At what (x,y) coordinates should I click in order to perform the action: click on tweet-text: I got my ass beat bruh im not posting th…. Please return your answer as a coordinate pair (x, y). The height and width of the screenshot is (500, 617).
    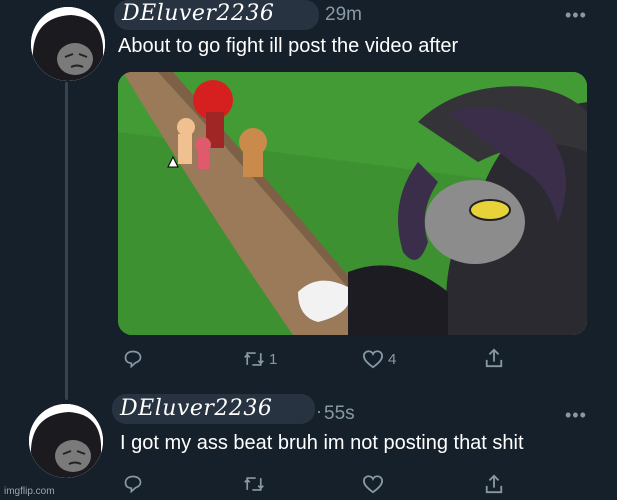
    Looking at the image, I should click on (322, 443).